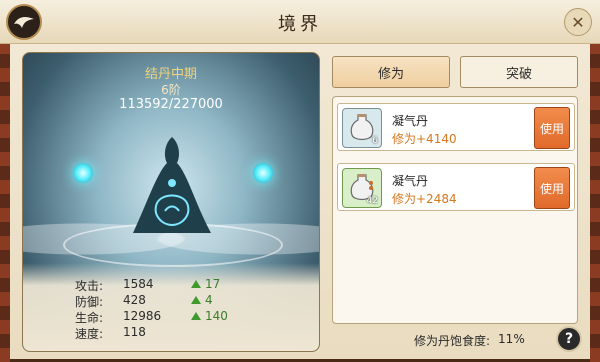 The width and height of the screenshot is (600, 362). I want to click on stat-label: 速度:, so click(89, 334).